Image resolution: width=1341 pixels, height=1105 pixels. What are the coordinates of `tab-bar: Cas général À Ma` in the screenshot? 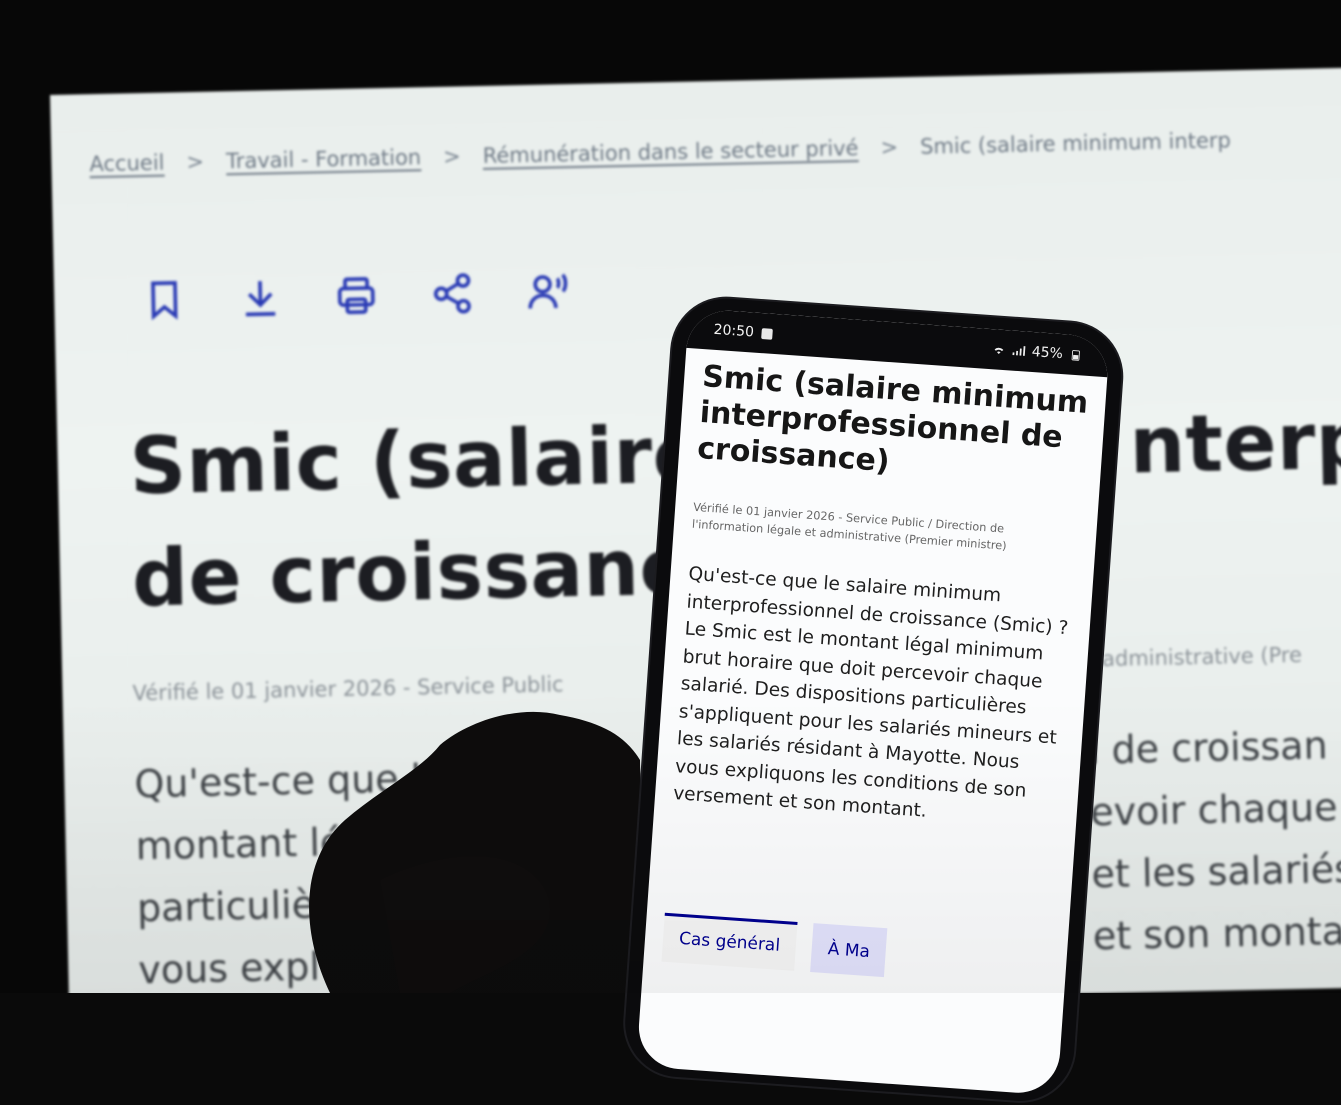 It's located at (774, 945).